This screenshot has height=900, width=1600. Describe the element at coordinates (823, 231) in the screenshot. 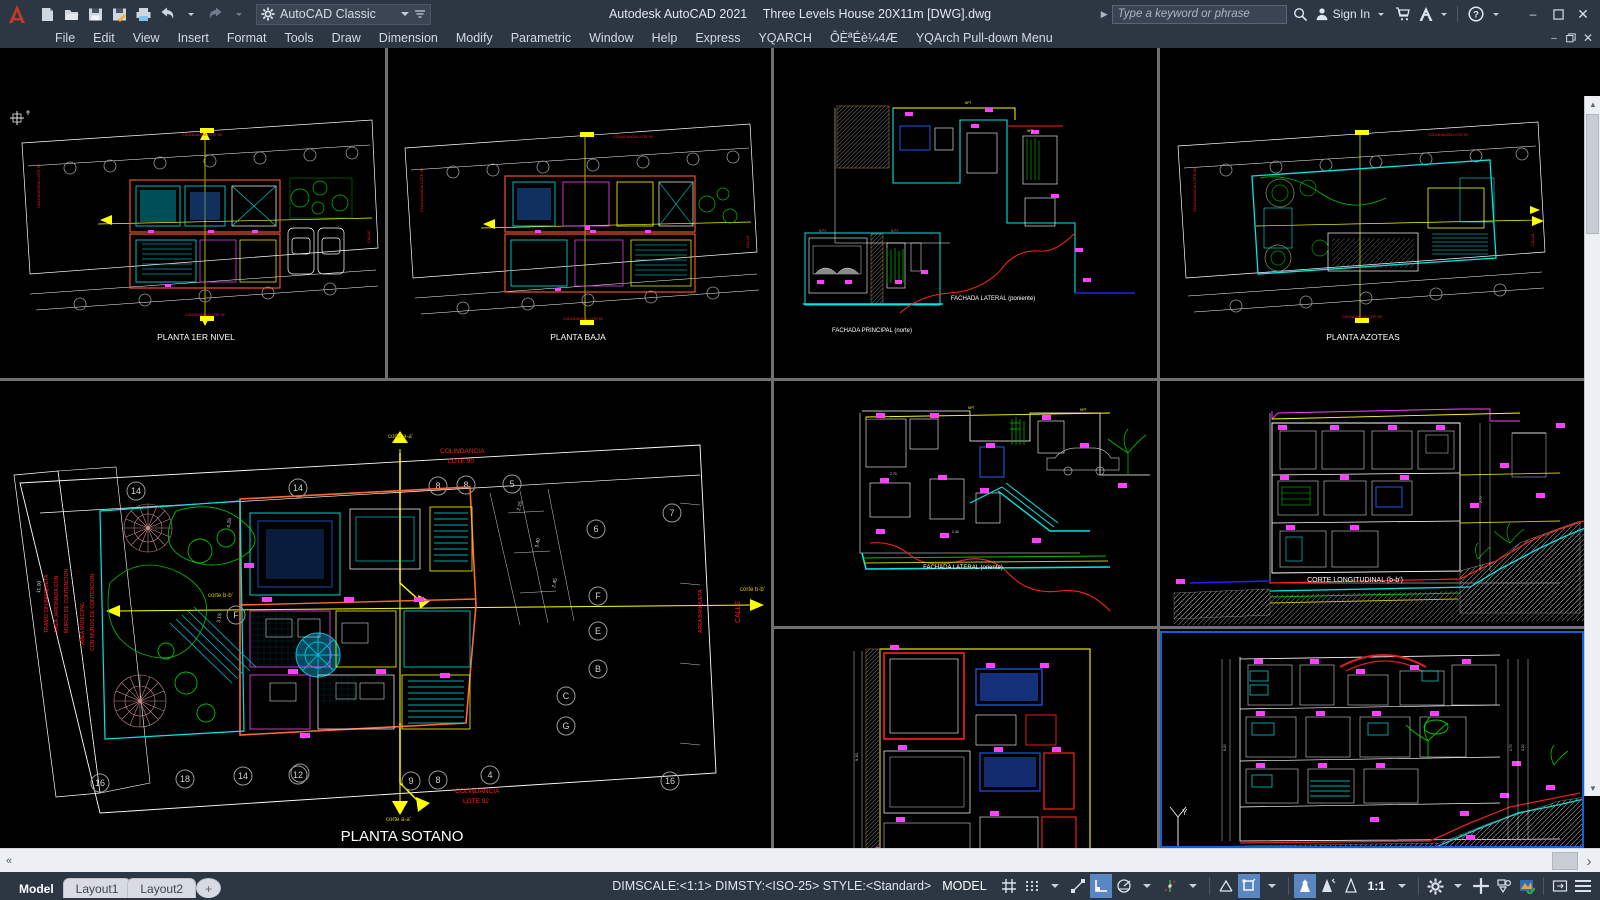

I see `svg-text: N.P.T.` at that location.